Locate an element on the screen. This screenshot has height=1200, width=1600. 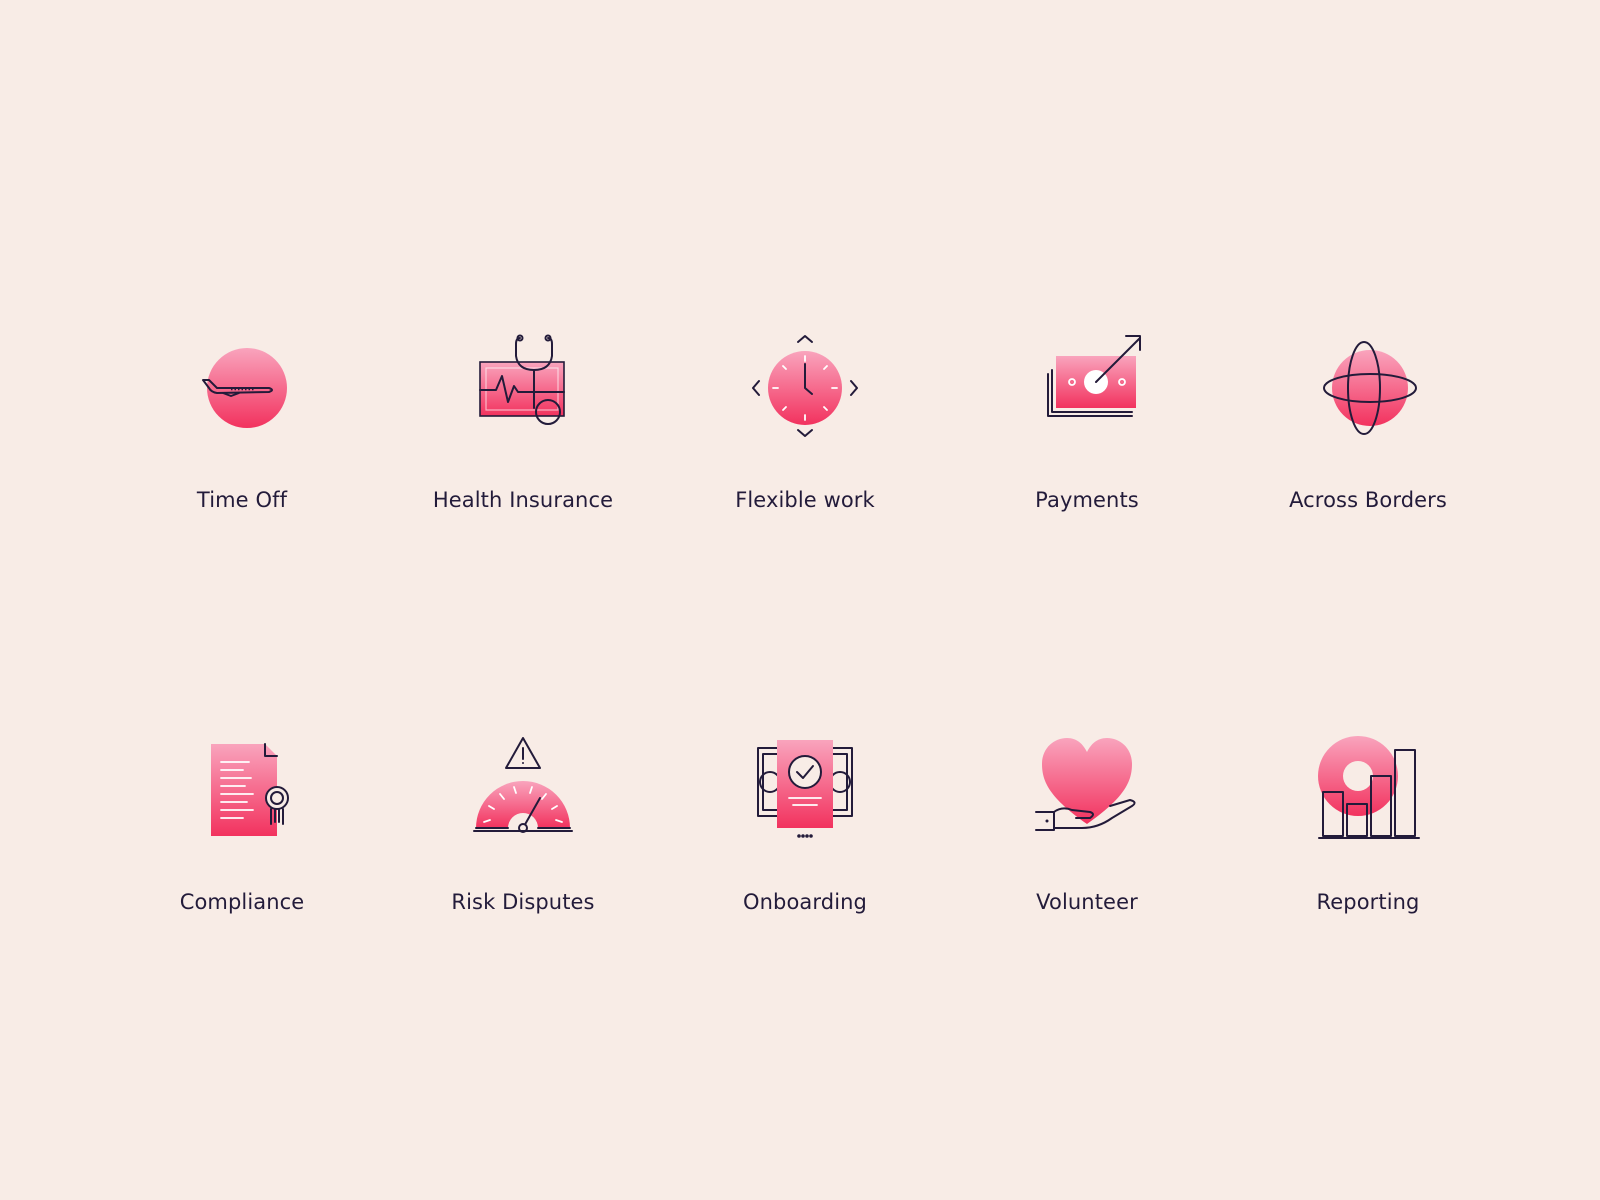
tile-payments: Payments is located at coordinates (1087, 440).